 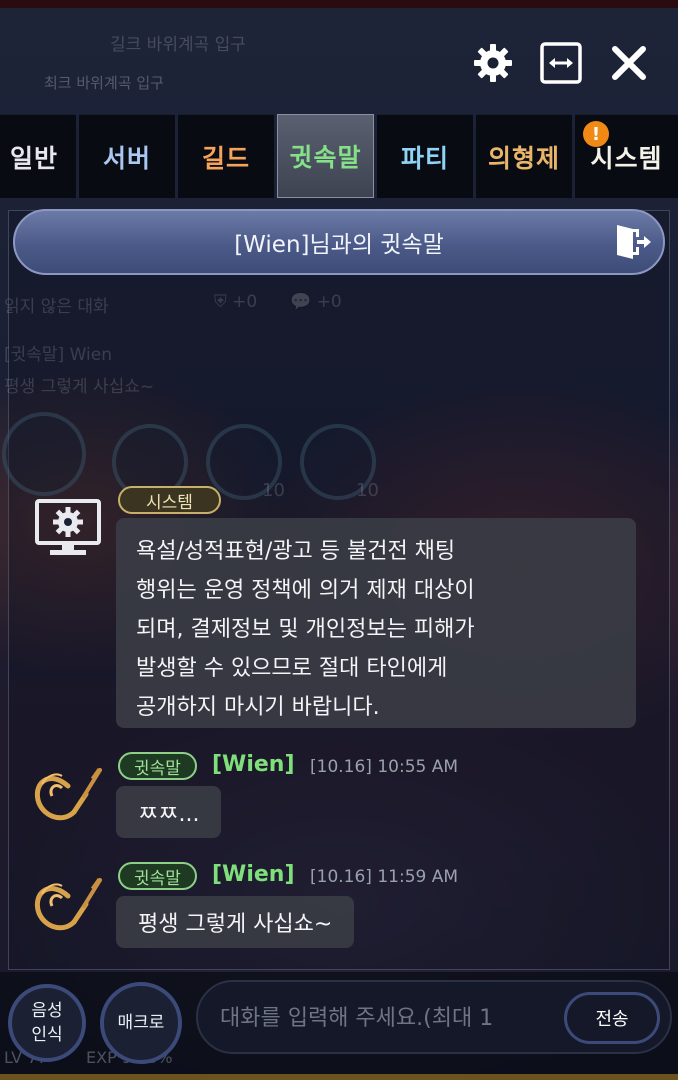 What do you see at coordinates (47, 1011) in the screenshot?
I see `voice-button-label: 음성` at bounding box center [47, 1011].